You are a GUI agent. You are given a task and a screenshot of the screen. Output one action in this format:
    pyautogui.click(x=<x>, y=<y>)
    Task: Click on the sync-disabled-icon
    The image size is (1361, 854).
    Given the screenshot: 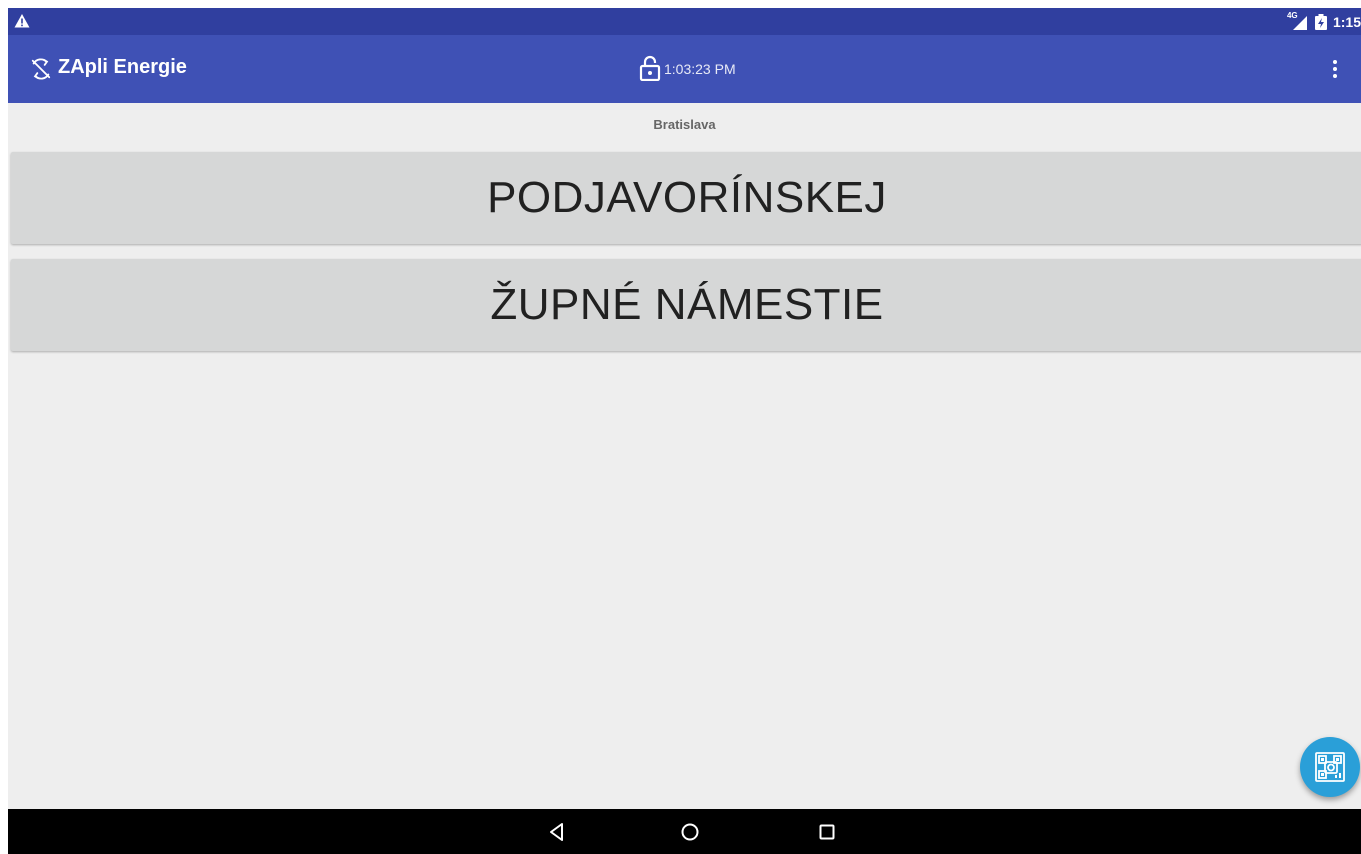 What is the action you would take?
    pyautogui.click(x=41, y=69)
    